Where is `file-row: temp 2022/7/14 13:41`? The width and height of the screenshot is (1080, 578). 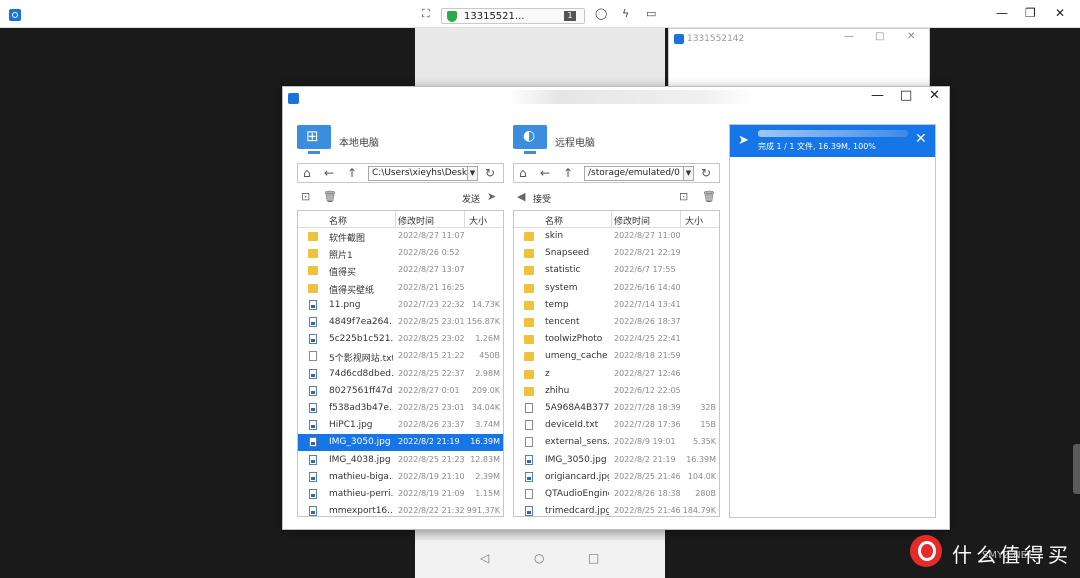
file-row: temp 2022/7/14 13:41 is located at coordinates (616, 305).